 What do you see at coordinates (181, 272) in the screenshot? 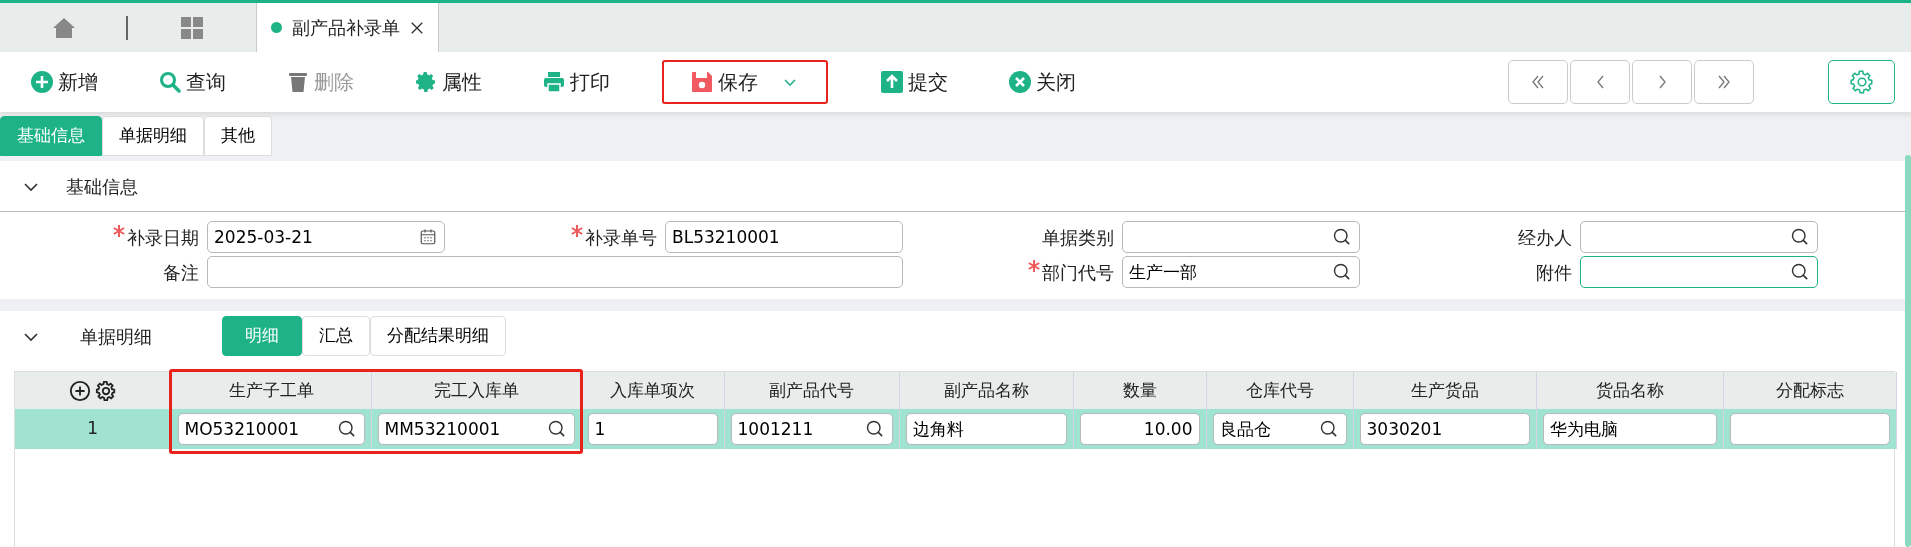
I see `field-label: 备注` at bounding box center [181, 272].